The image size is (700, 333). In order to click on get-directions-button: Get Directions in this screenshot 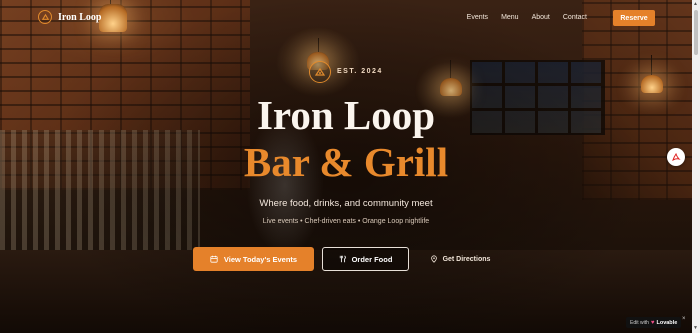, I will do `click(460, 259)`.